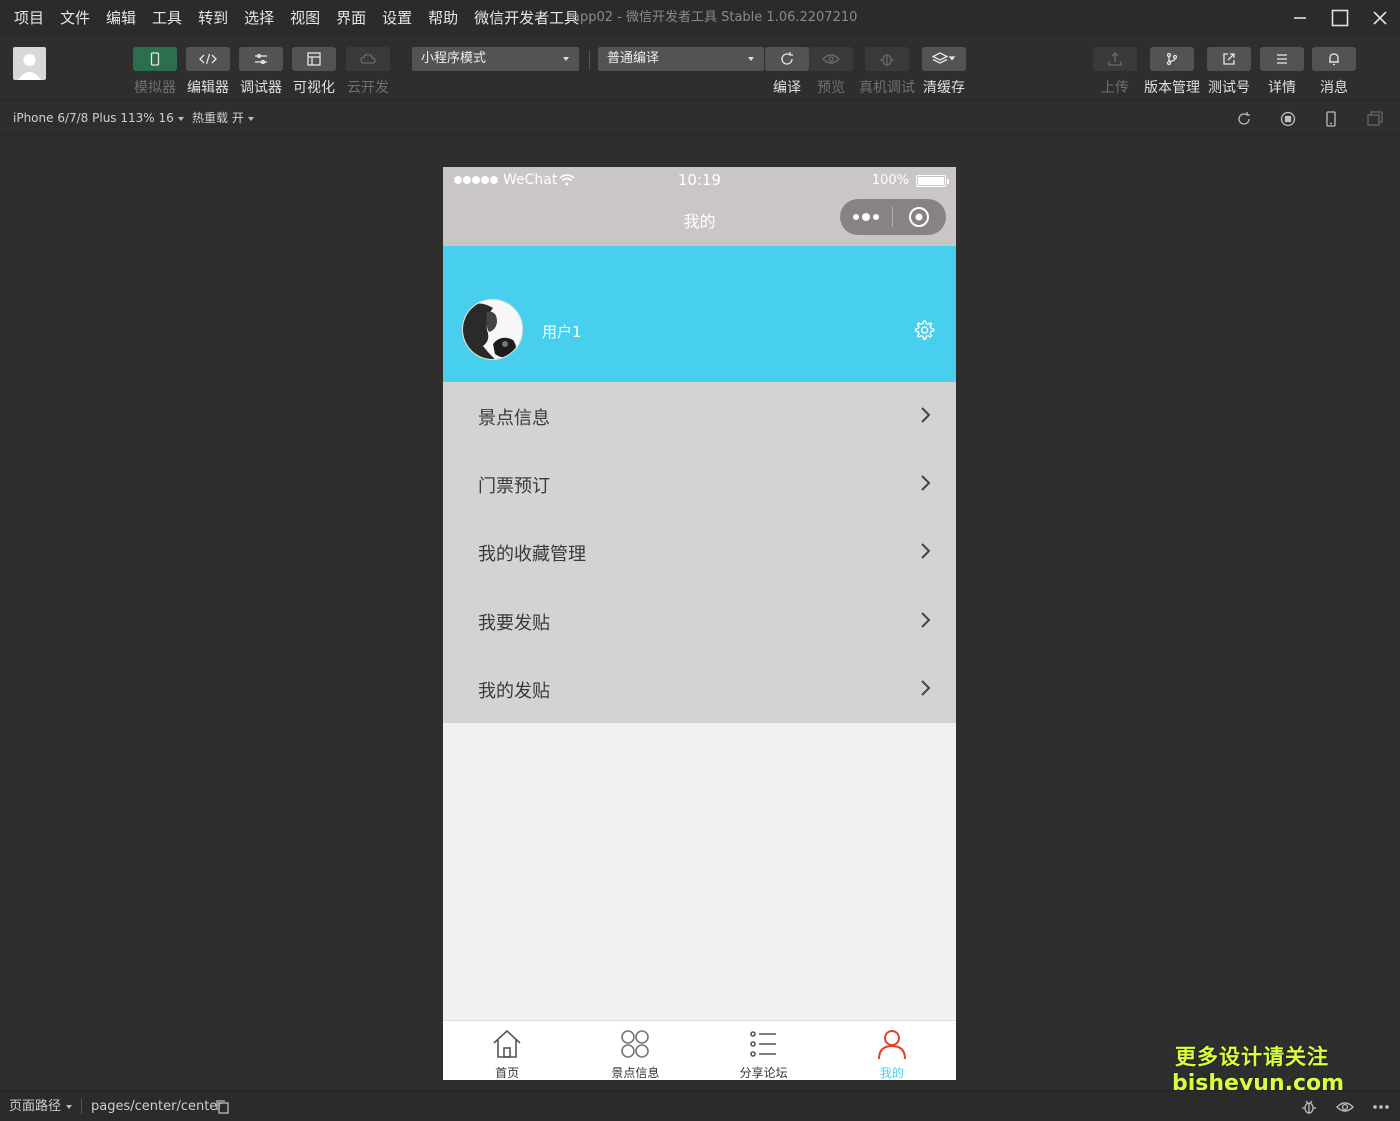 Image resolution: width=1400 pixels, height=1121 pixels. I want to click on capsule-menu, so click(893, 217).